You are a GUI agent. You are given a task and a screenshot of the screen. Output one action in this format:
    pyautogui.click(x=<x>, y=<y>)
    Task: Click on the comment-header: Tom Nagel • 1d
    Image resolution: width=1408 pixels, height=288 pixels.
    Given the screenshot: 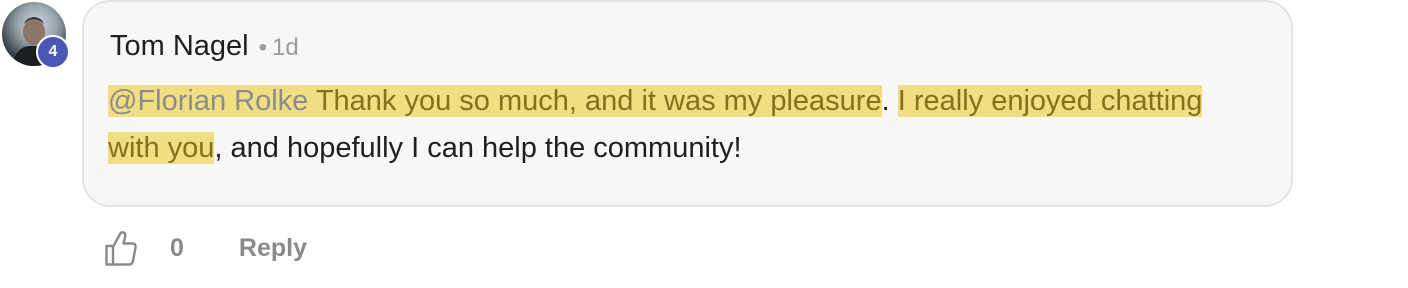 What is the action you would take?
    pyautogui.click(x=204, y=46)
    